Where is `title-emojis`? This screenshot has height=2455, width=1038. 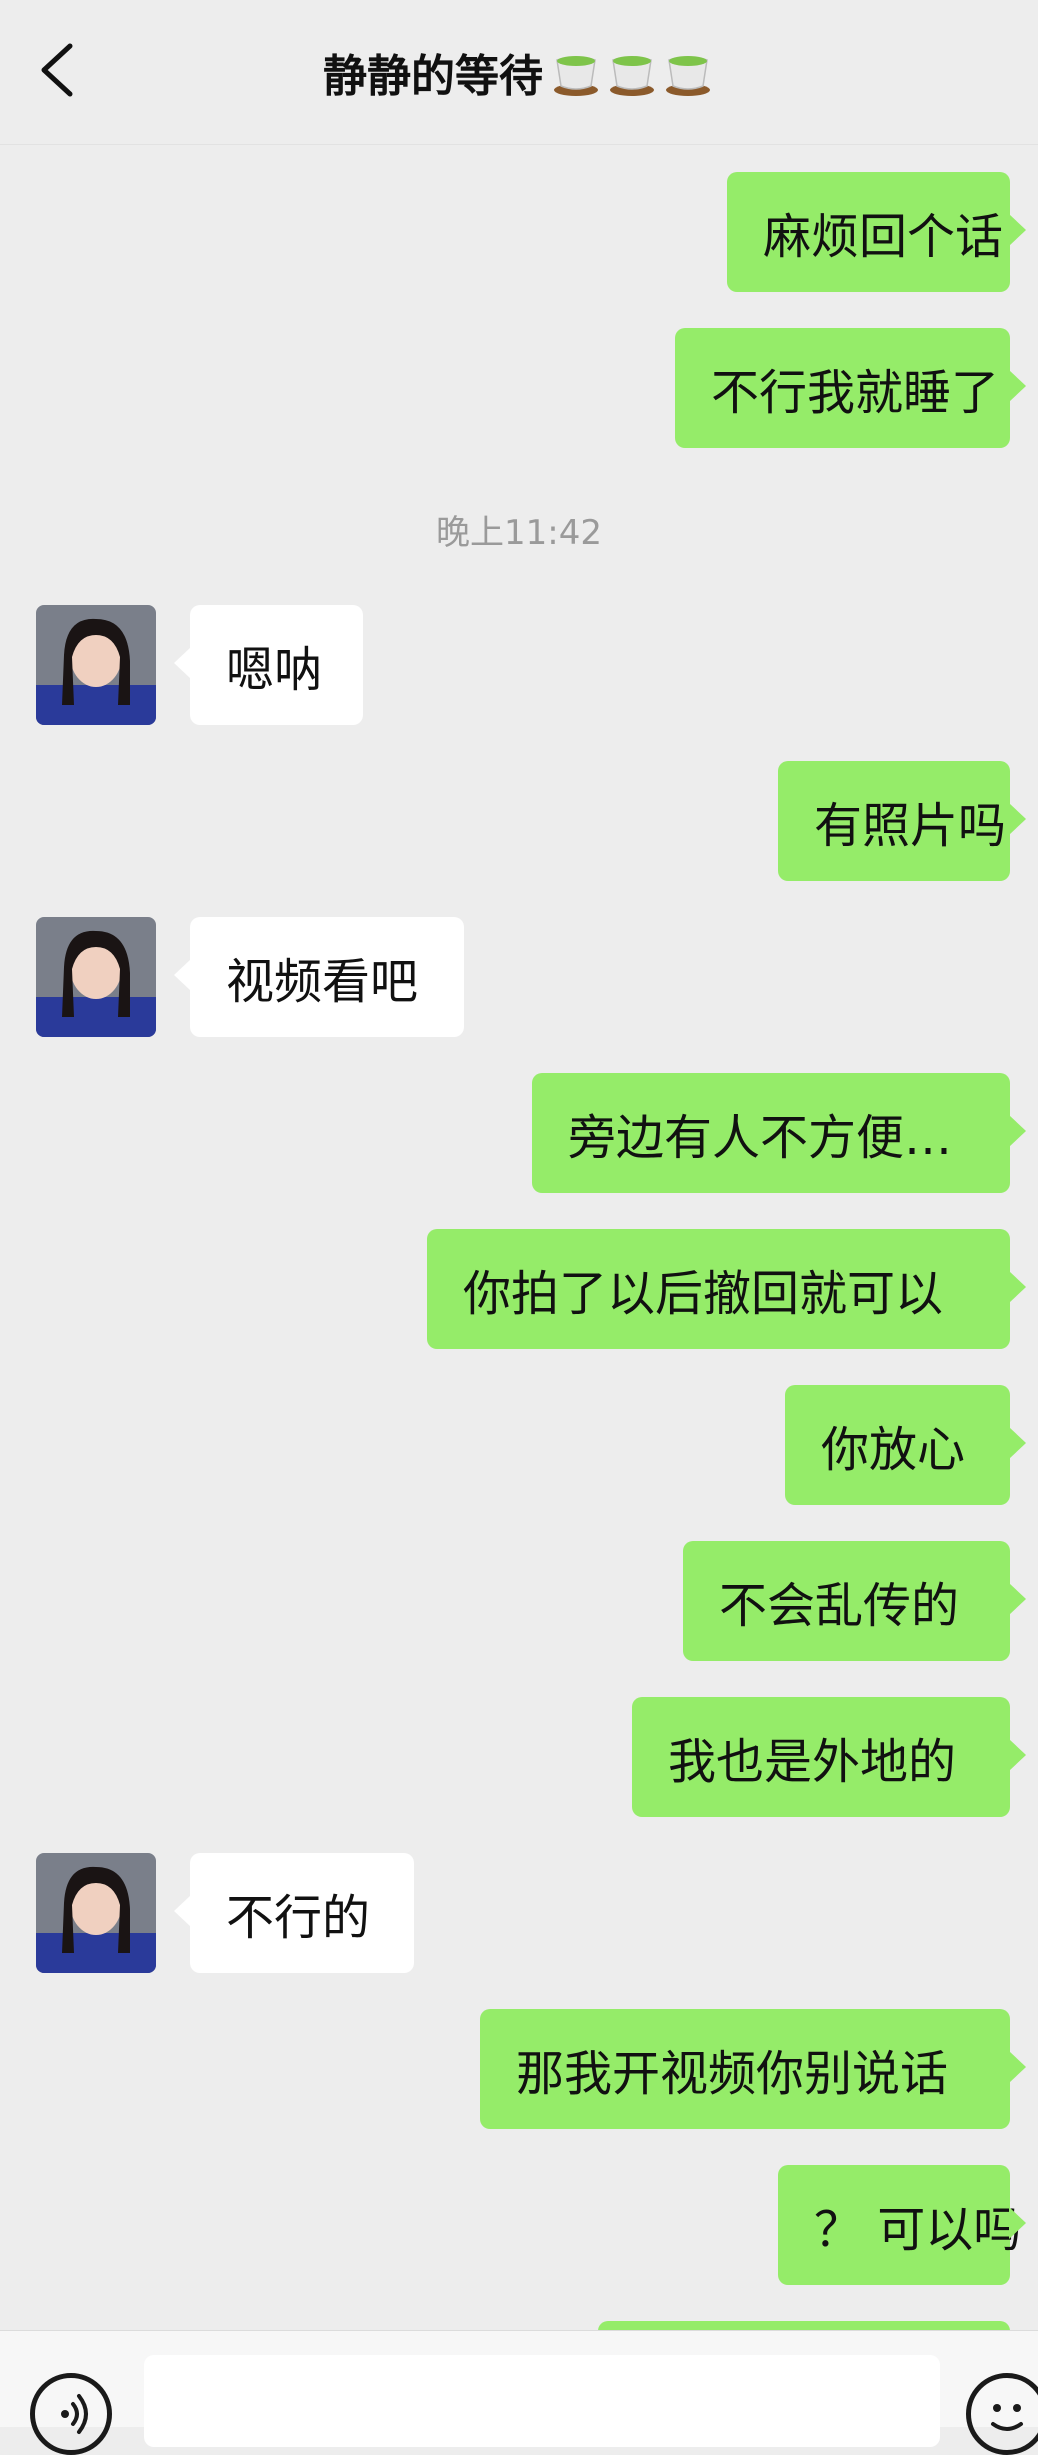 title-emojis is located at coordinates (631, 72).